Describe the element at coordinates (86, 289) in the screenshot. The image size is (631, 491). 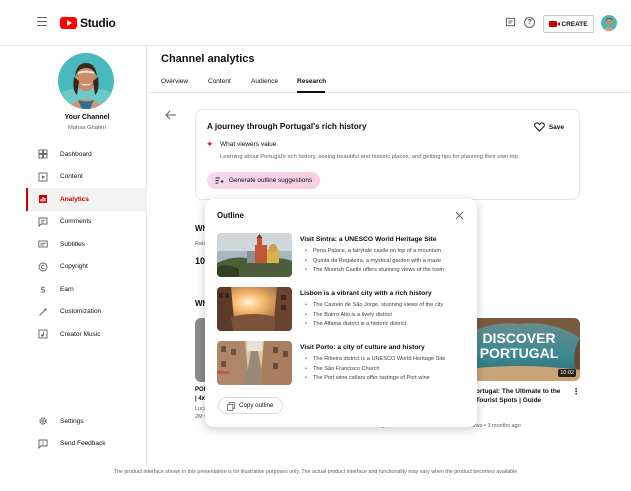
I see `sidebar-item-earn: $ Earn` at that location.